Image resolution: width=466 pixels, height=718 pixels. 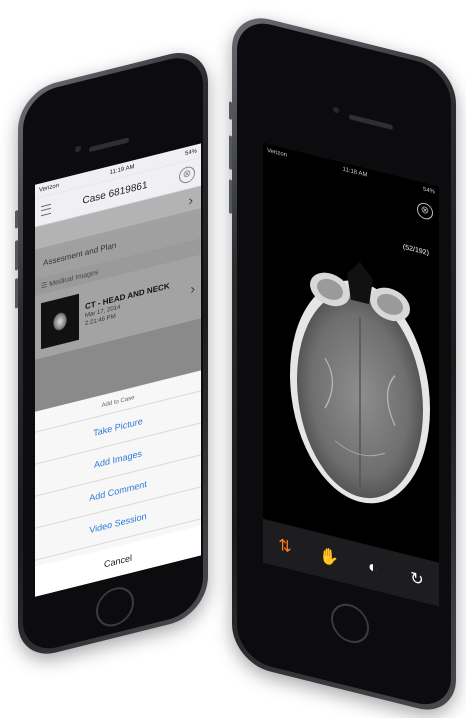 I want to click on ct-scan-graphic, so click(x=360, y=382).